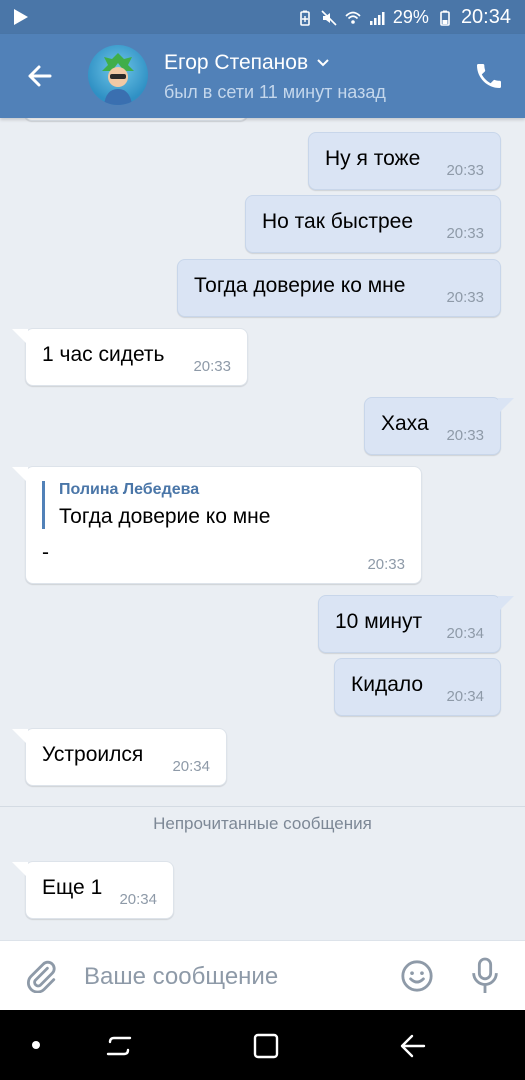  I want to click on message-bubble-out: Кидало 20:34, so click(417, 687).